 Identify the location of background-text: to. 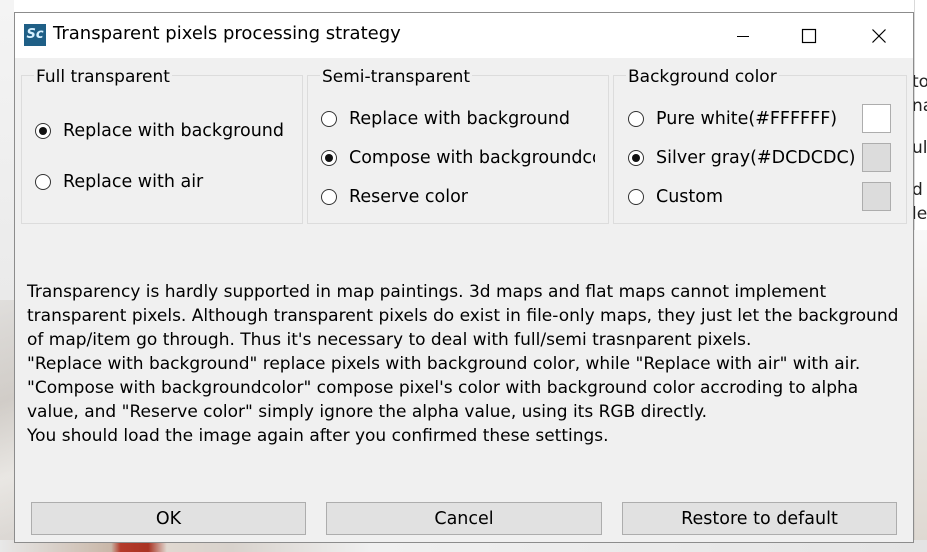
(919, 82).